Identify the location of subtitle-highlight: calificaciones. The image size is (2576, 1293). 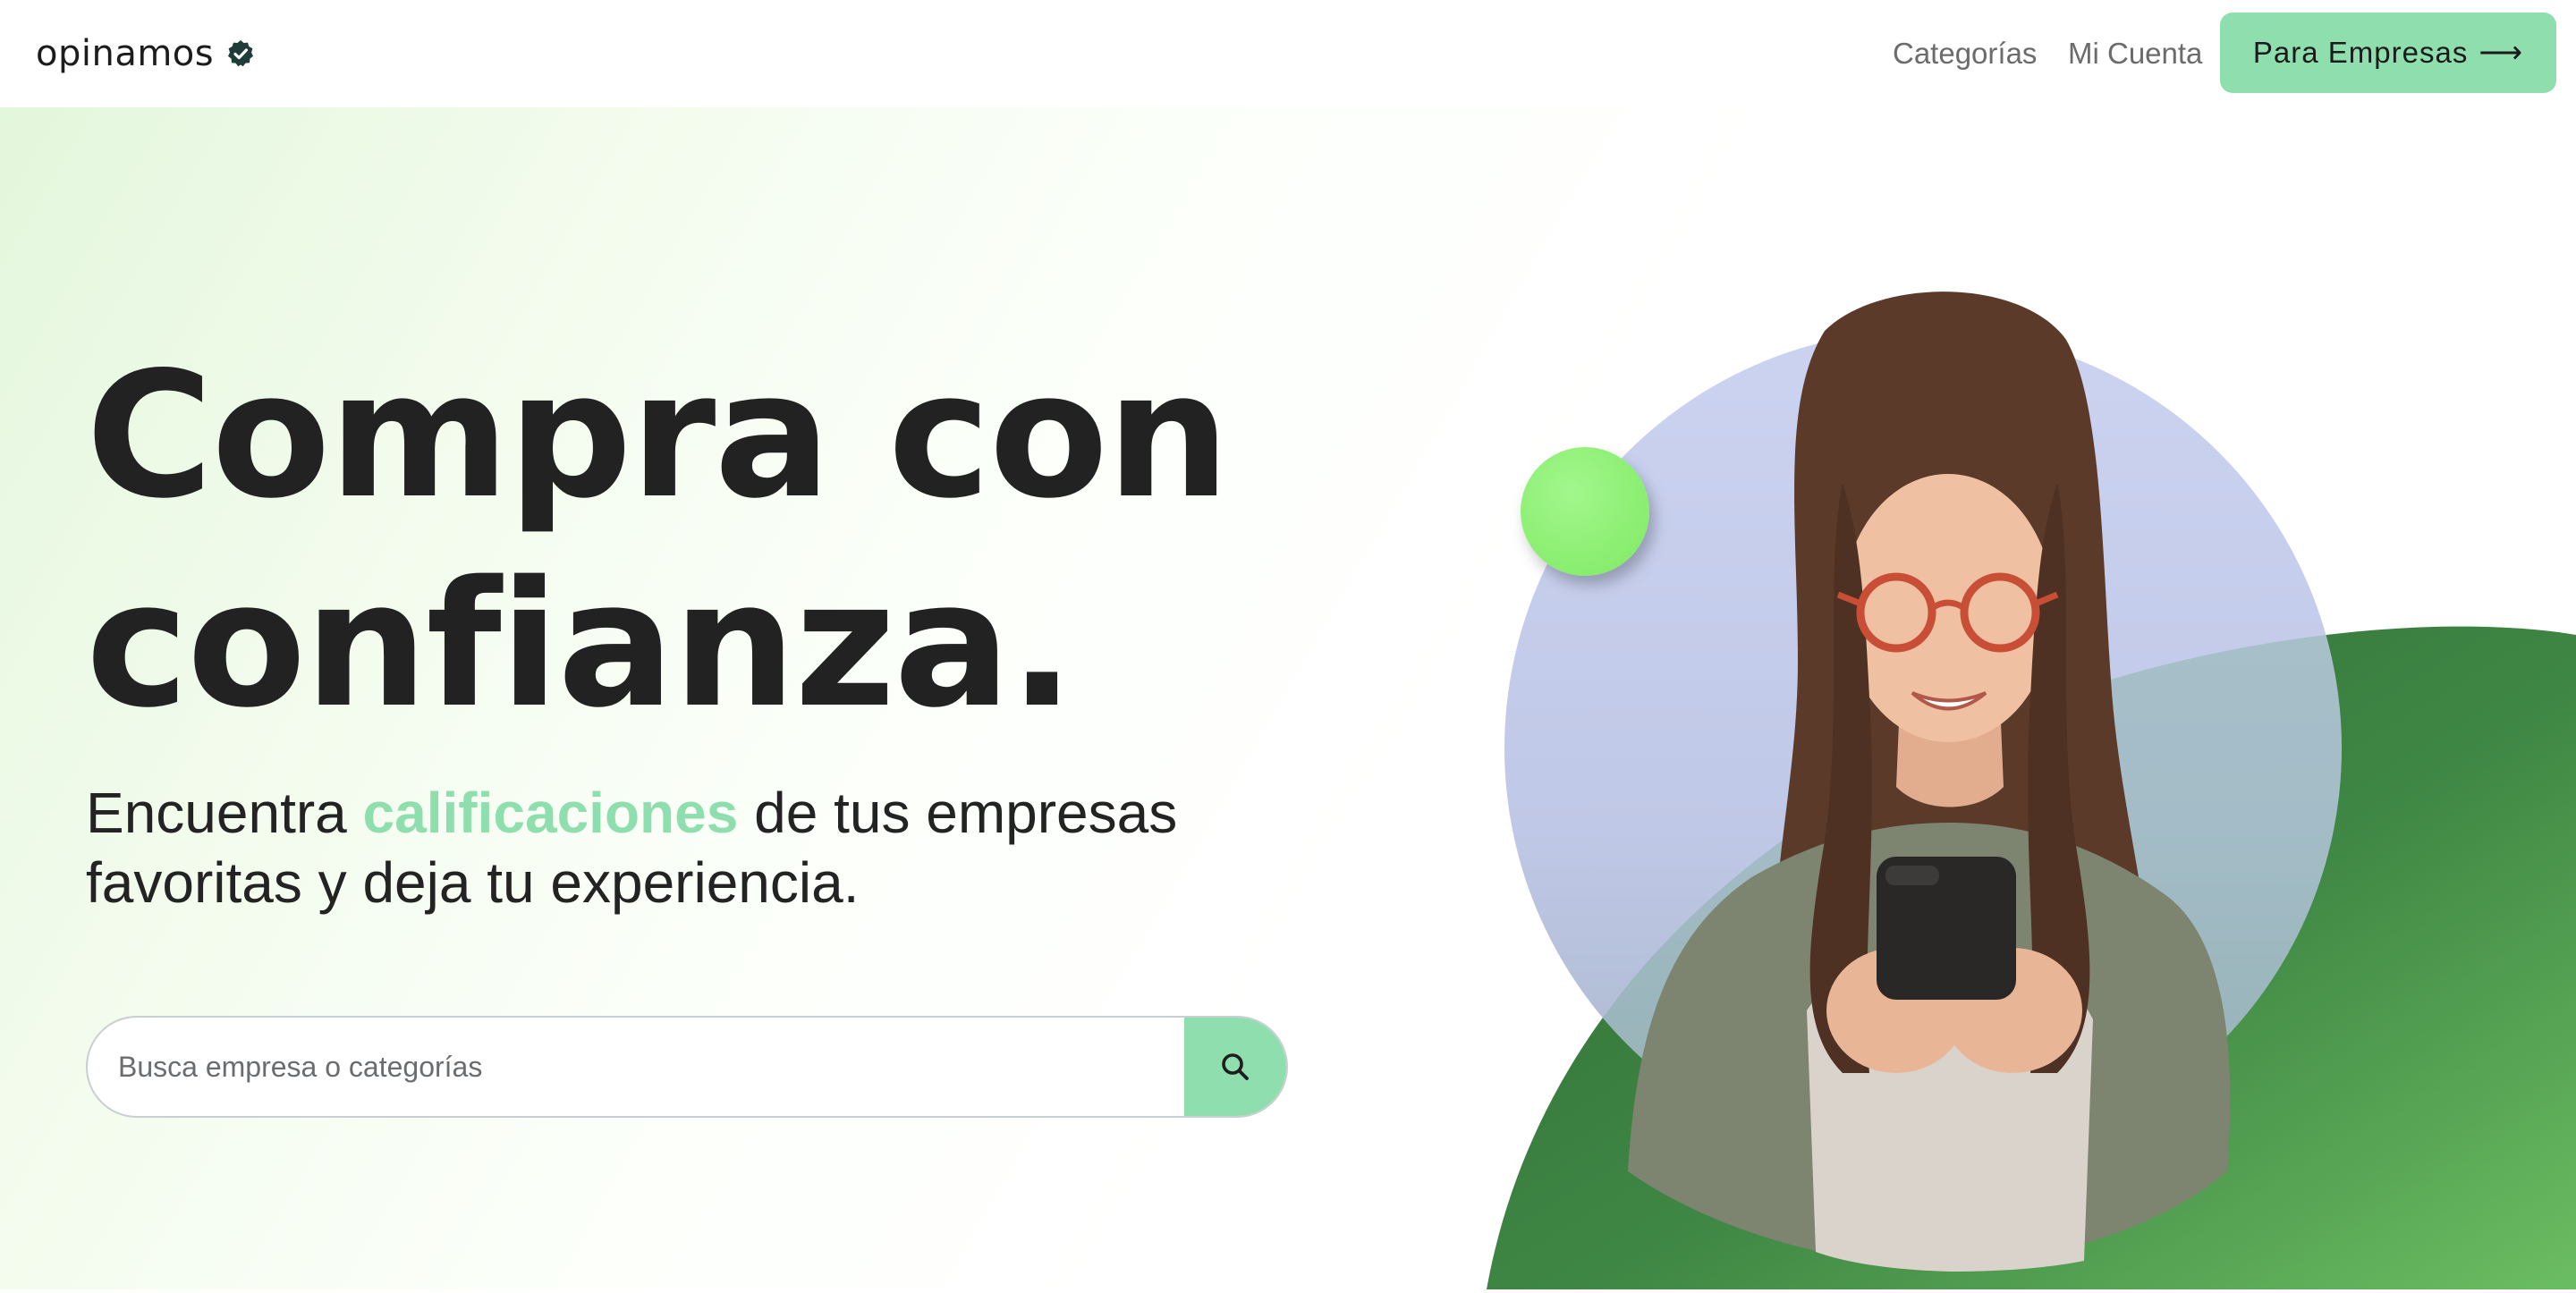
(550, 813).